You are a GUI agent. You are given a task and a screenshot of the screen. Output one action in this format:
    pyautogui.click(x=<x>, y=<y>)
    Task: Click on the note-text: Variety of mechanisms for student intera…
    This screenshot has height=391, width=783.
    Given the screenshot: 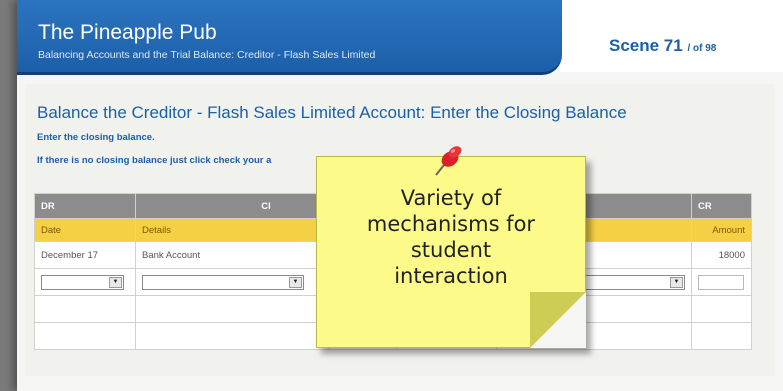 What is the action you would take?
    pyautogui.click(x=451, y=237)
    